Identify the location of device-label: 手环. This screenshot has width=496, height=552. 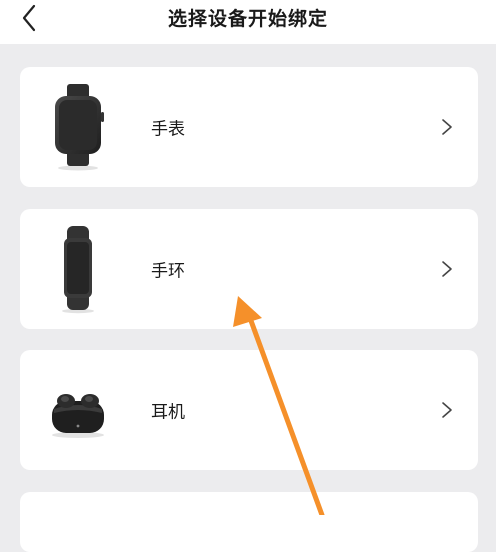
(168, 271).